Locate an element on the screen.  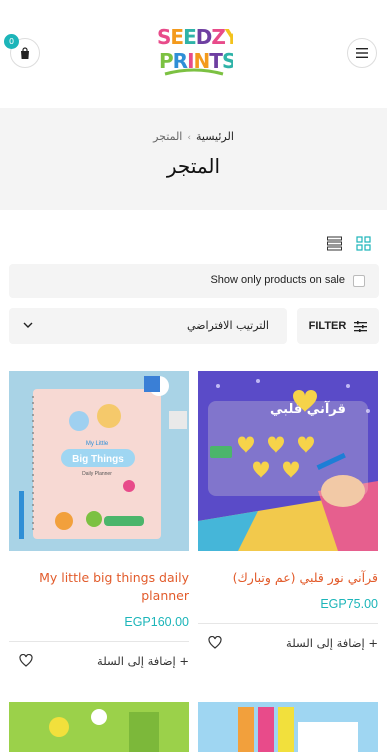
breadcrumb: الرئيسية › المتجر is located at coordinates (193, 136).